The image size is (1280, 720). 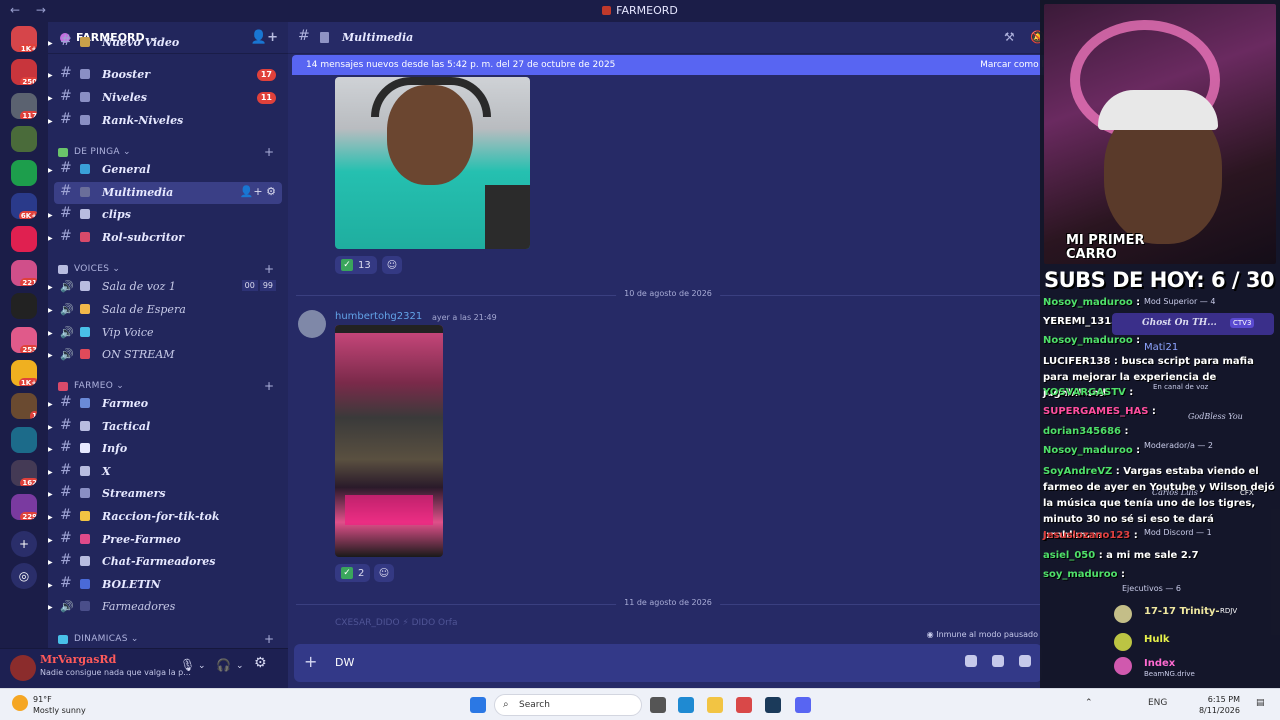 I want to click on reaction-check: ✓ 2, so click(x=353, y=573).